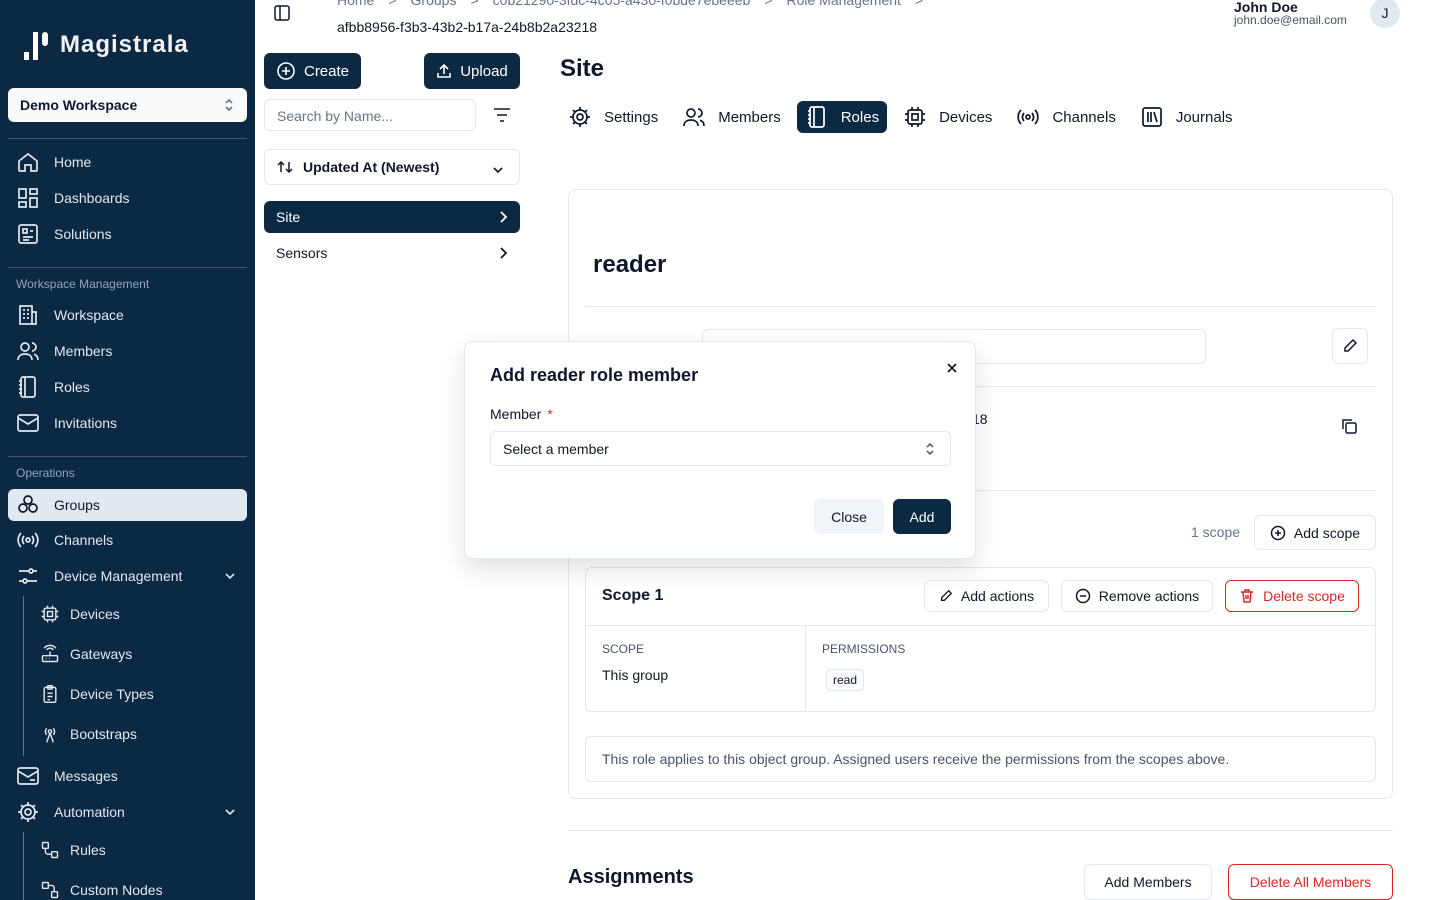  Describe the element at coordinates (516, 414) in the screenshot. I see `member-label-text: Member` at that location.